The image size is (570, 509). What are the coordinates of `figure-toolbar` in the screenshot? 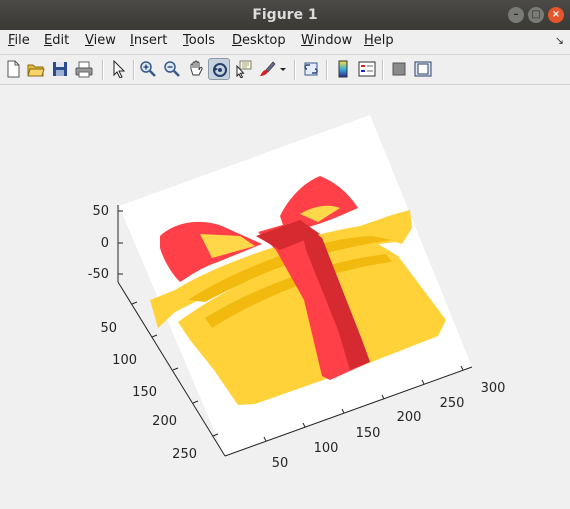 It's located at (285, 70).